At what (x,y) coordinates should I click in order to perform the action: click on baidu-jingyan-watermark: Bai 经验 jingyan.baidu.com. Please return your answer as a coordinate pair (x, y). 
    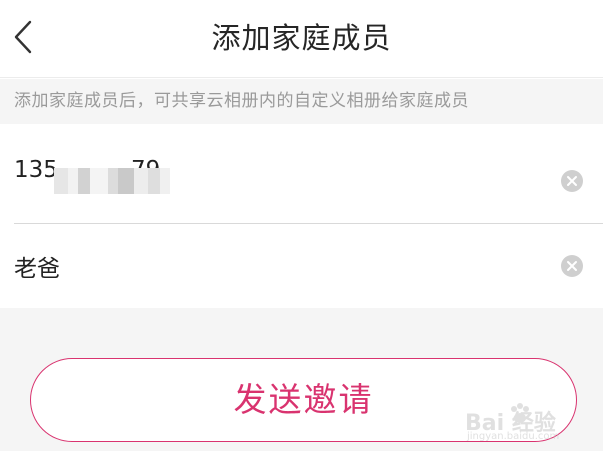
    Looking at the image, I should click on (525, 422).